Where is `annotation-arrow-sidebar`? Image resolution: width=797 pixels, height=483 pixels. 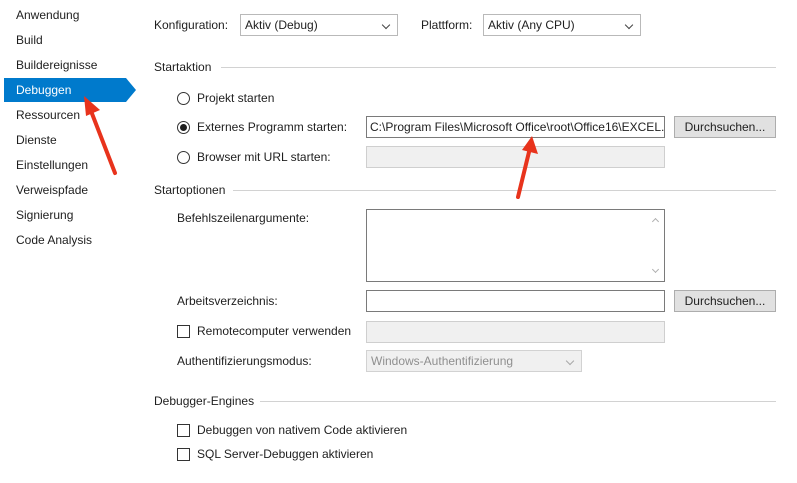
annotation-arrow-sidebar is located at coordinates (100, 135).